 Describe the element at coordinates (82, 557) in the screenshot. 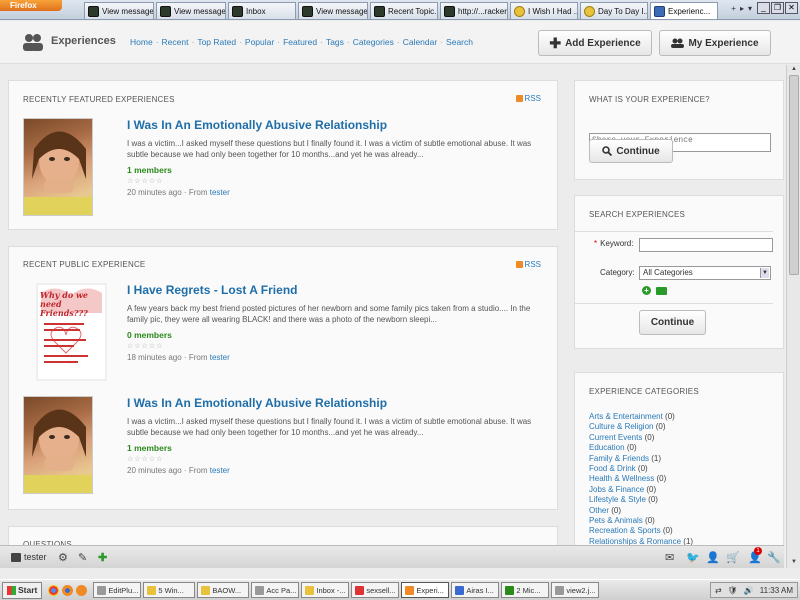

I see `edit-icon: ✎` at that location.